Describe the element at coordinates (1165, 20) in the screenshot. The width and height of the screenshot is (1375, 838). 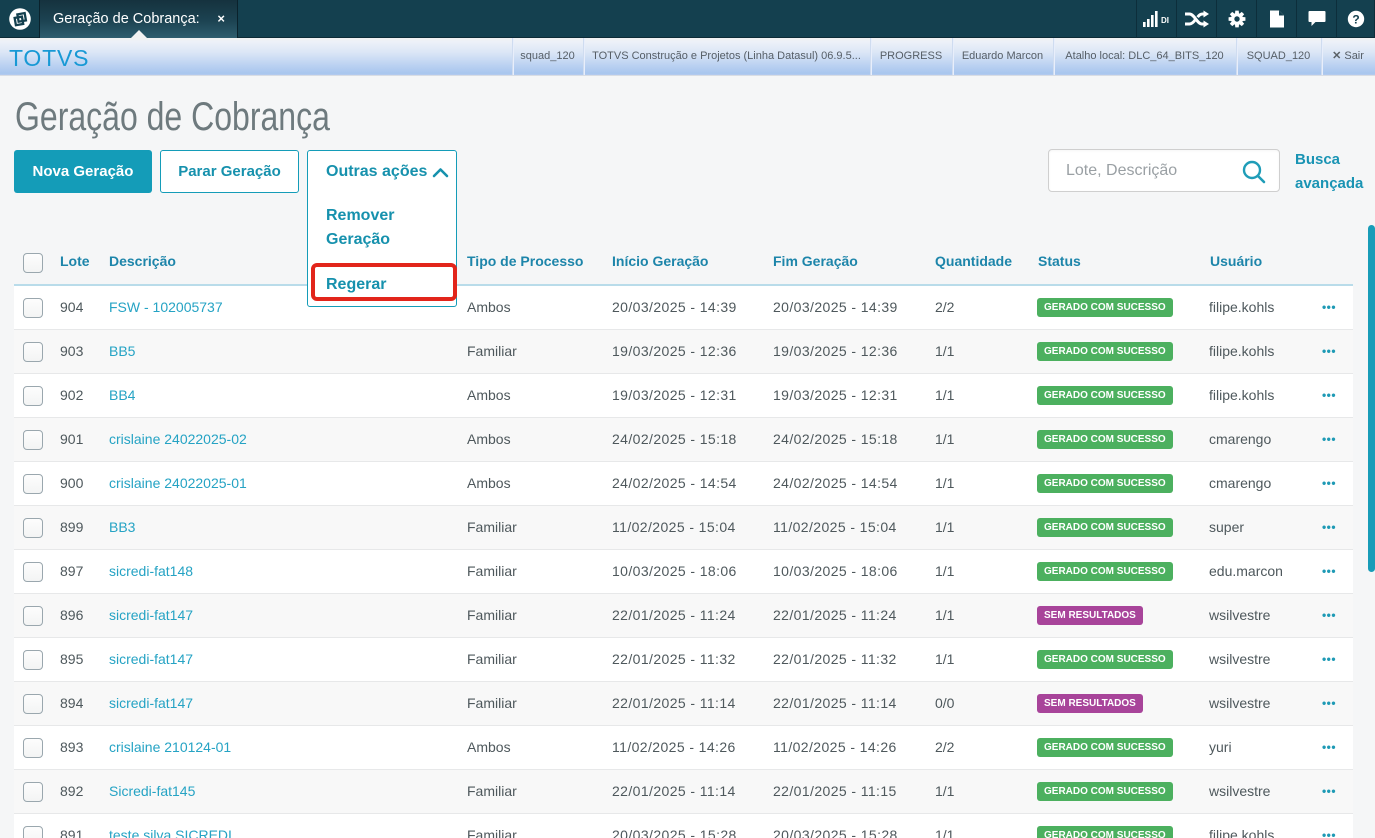
I see `svg-text: DI` at that location.